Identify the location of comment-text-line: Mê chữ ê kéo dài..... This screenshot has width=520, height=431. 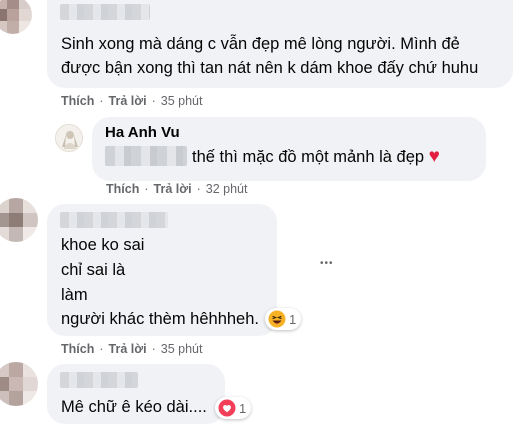
(134, 407).